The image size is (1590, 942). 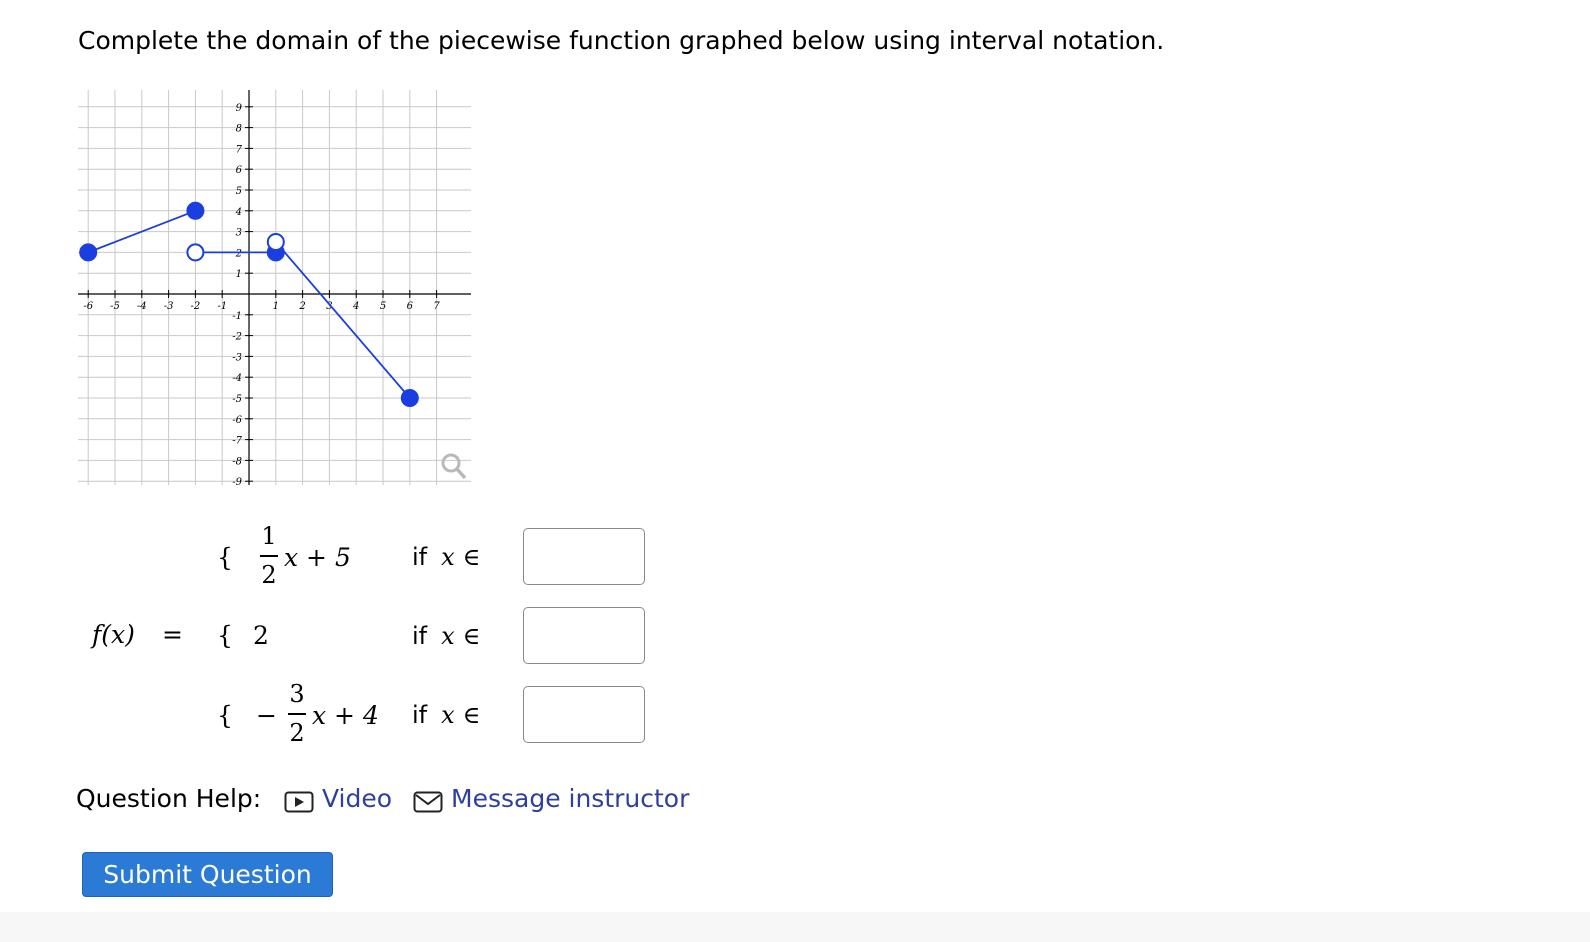 What do you see at coordinates (239, 108) in the screenshot?
I see `y-tick-label: 9` at bounding box center [239, 108].